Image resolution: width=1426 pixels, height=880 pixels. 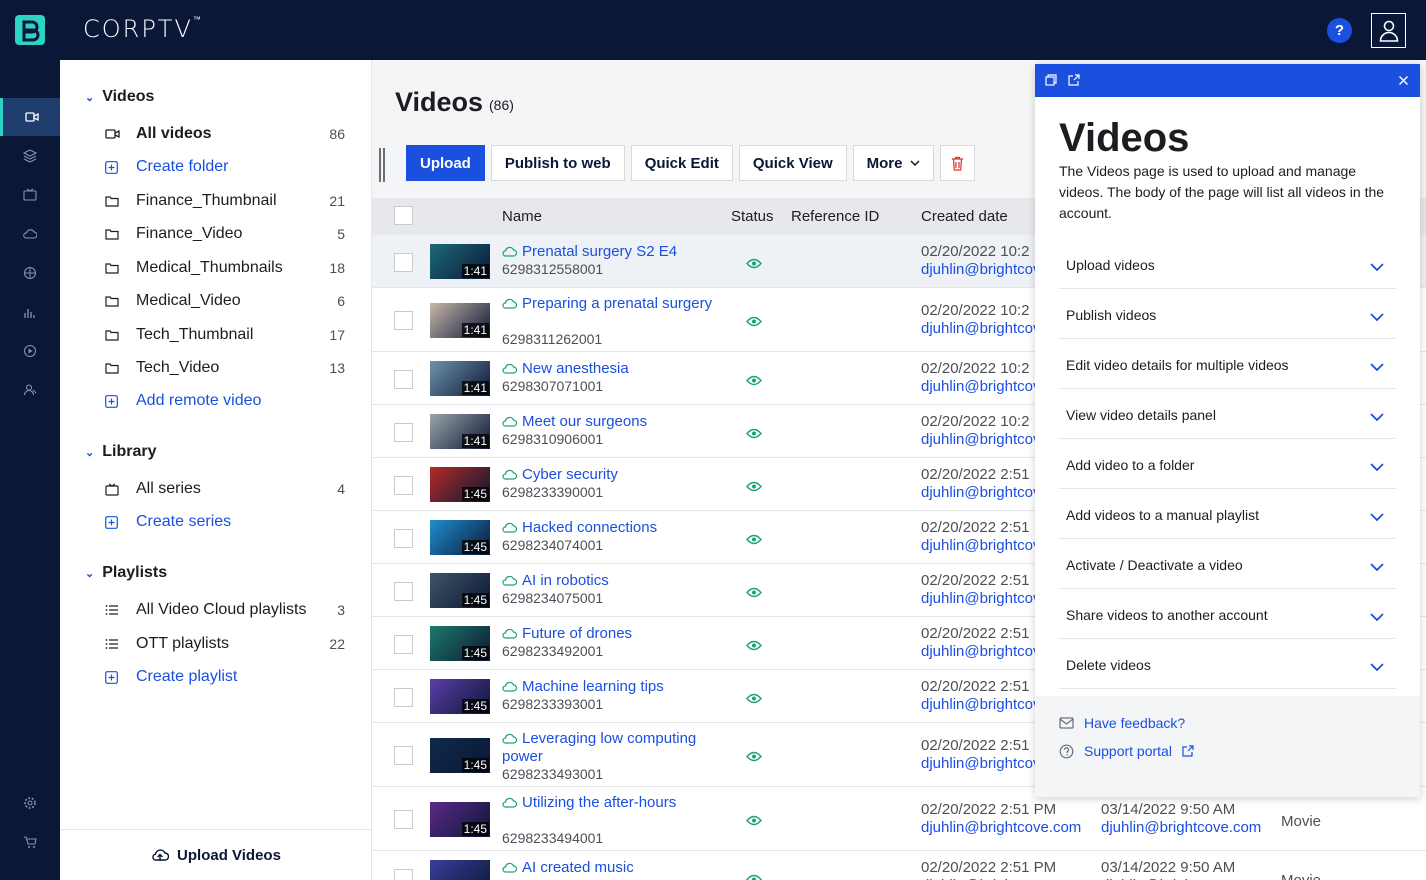 I want to click on help-section-item: Upload videos, so click(x=1227, y=264).